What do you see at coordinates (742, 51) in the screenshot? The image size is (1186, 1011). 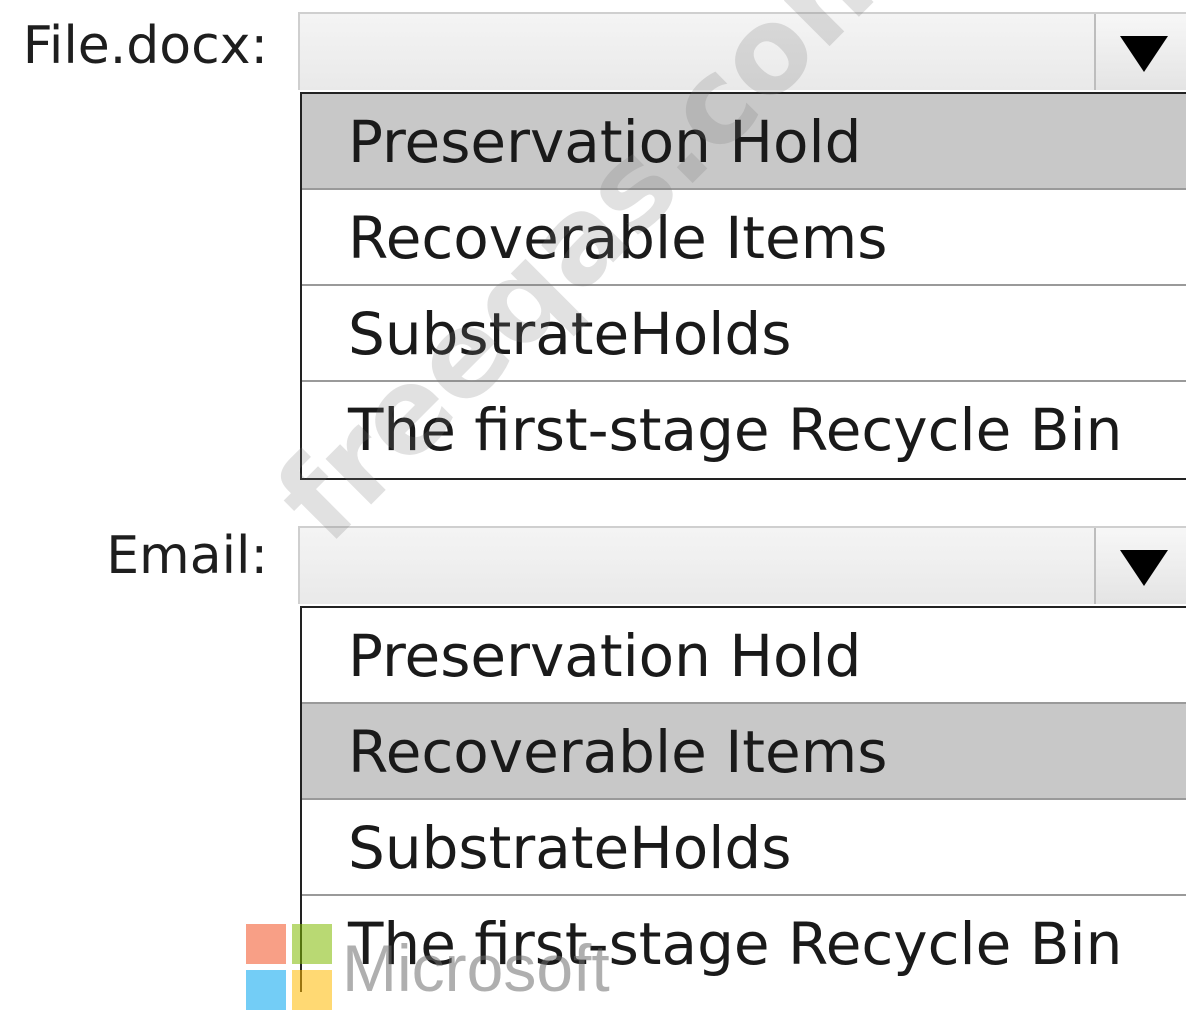 I see `file-docx-select` at bounding box center [742, 51].